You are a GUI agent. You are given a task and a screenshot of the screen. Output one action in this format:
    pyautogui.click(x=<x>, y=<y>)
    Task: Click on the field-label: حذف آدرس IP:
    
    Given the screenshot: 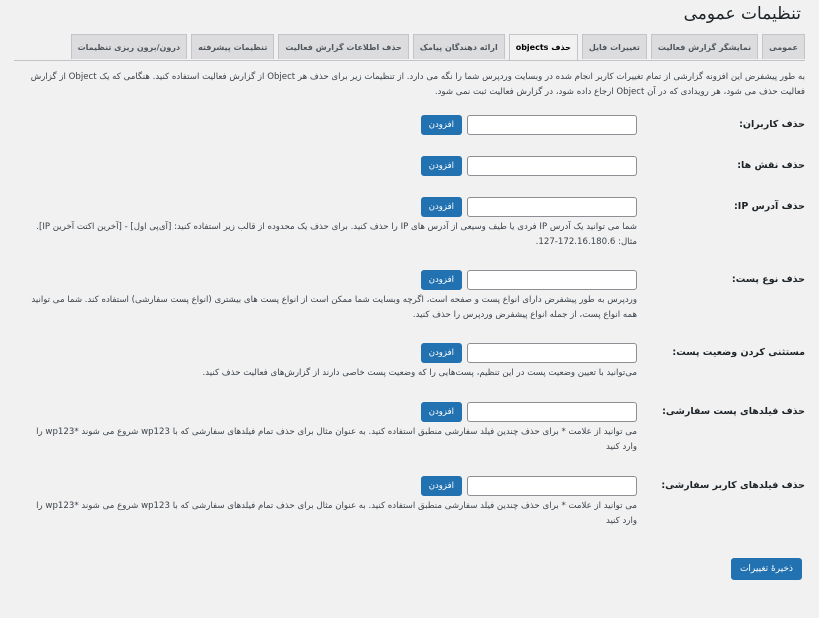 What is the action you would take?
    pyautogui.click(x=769, y=206)
    